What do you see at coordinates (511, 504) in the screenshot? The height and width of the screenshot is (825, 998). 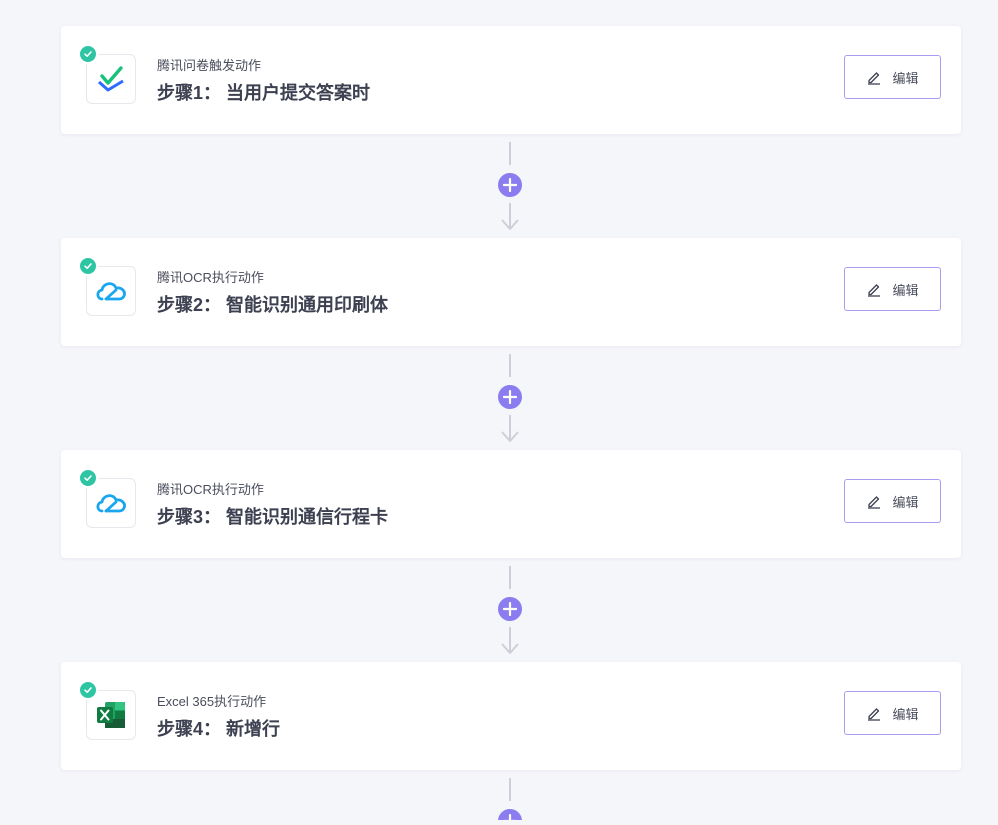 I see `step-card-3: 腾讯OCR执行动作 步骤3： 智能识别通信行程卡 编辑` at bounding box center [511, 504].